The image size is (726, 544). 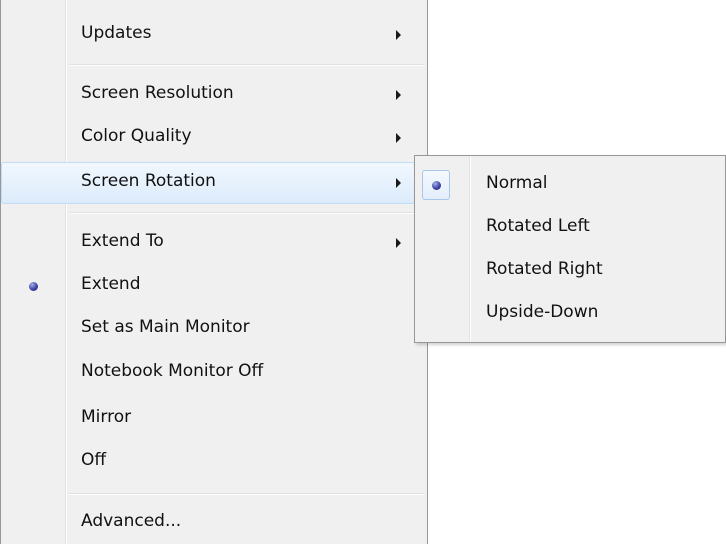 I want to click on menu-item-color-quality: Color Quality, so click(x=215, y=138).